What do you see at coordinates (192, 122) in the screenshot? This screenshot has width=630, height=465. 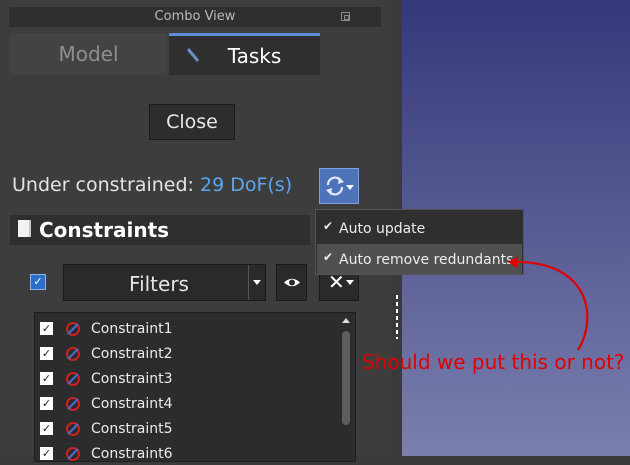 I see `close-button: Close` at bounding box center [192, 122].